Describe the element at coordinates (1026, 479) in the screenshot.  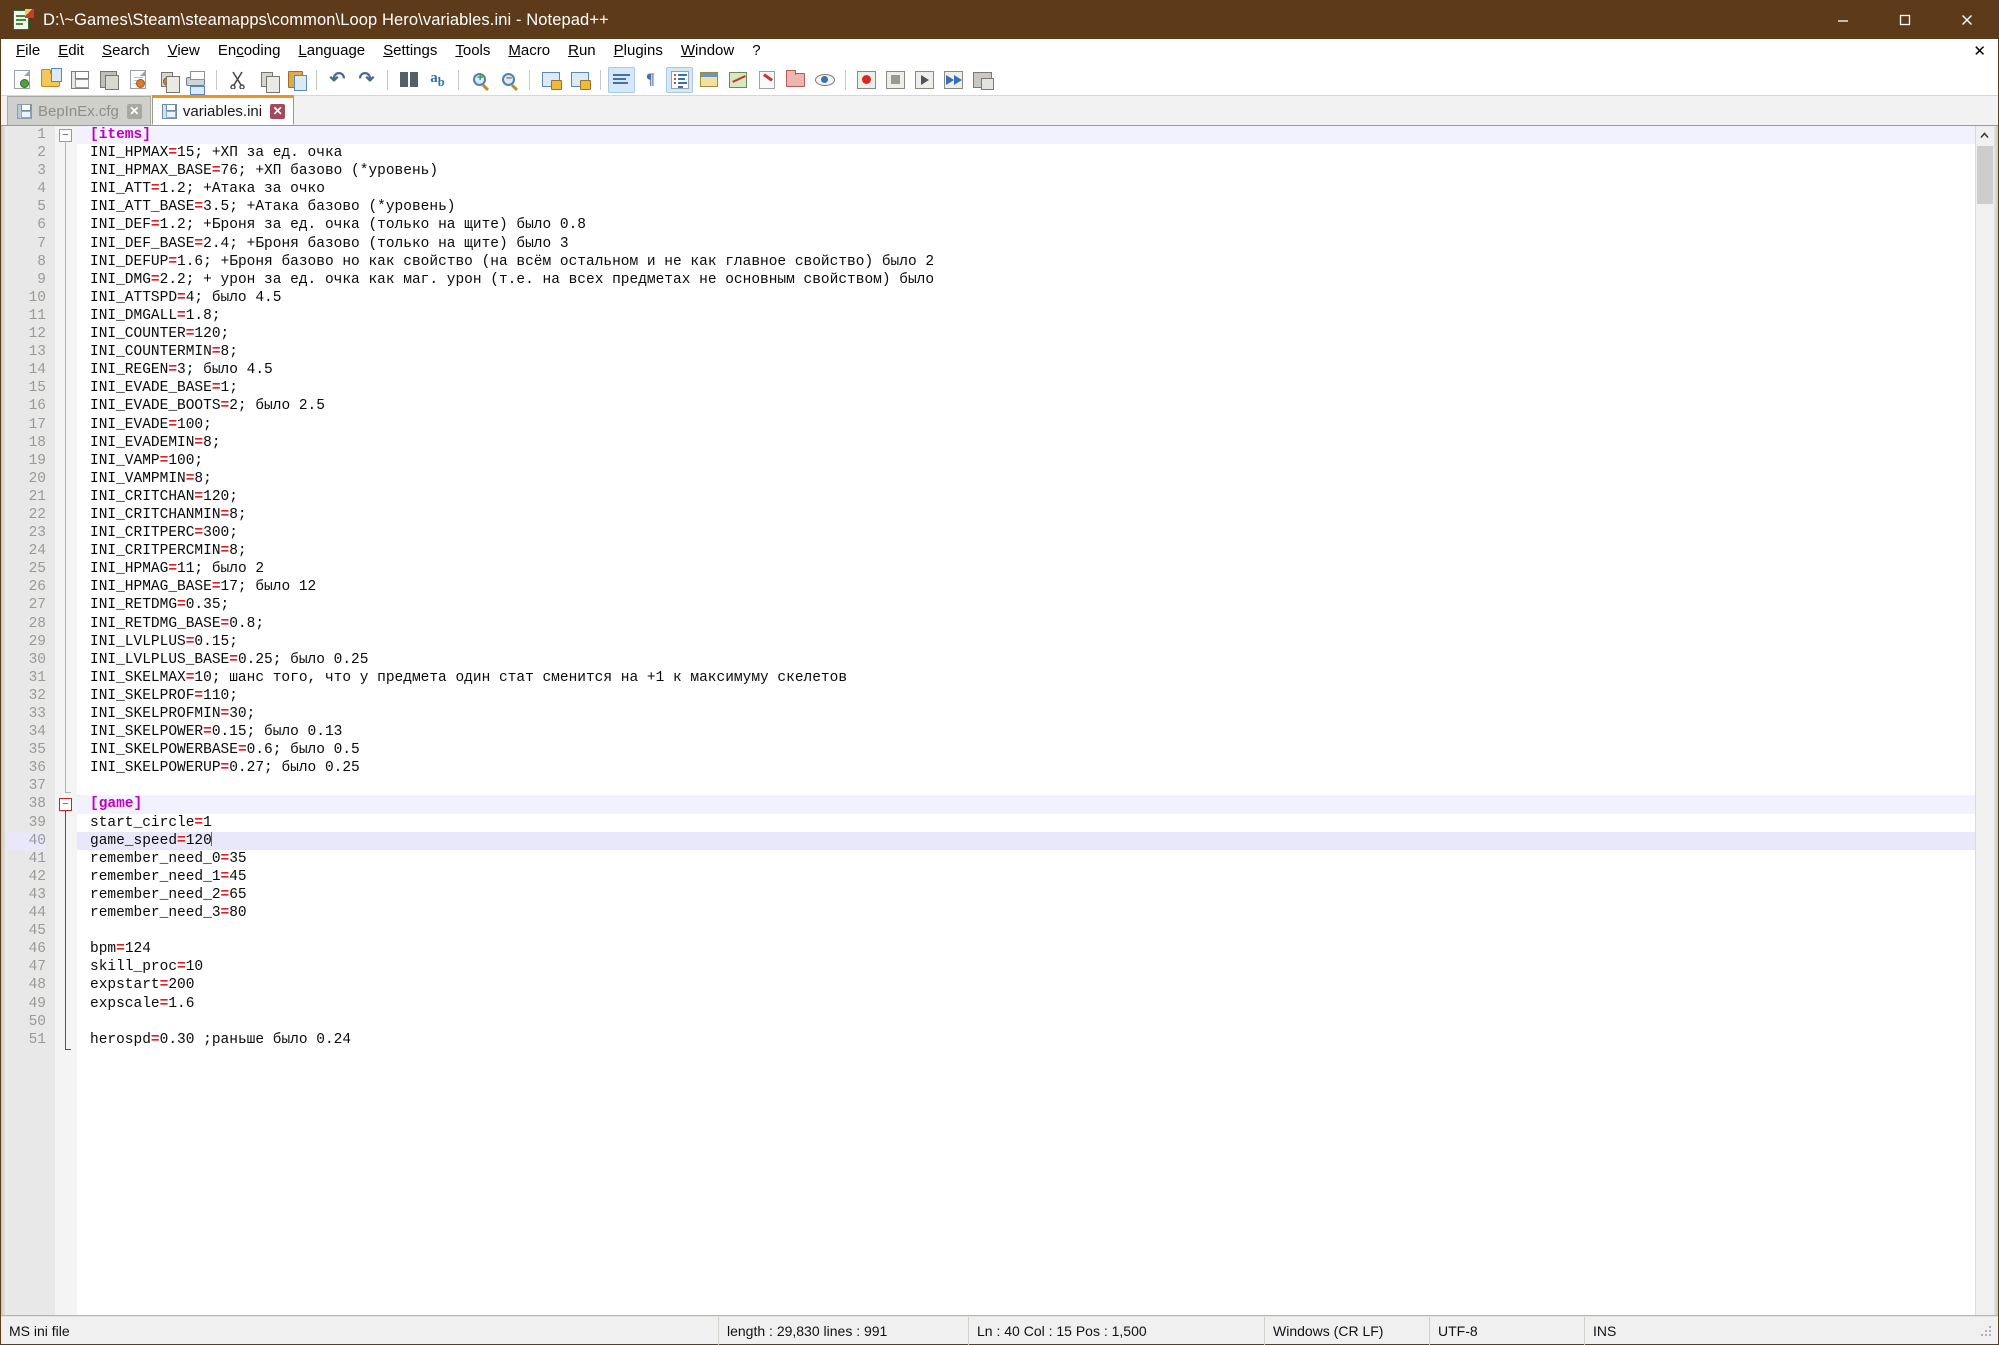
I see `code-line: INI_VAMPMIN=8;` at that location.